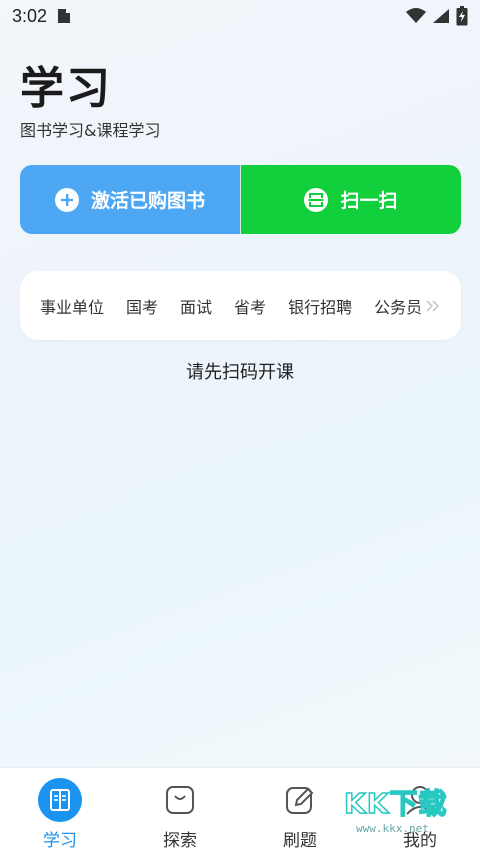 This screenshot has width=480, height=854. What do you see at coordinates (398, 306) in the screenshot?
I see `category-item: 公务员` at bounding box center [398, 306].